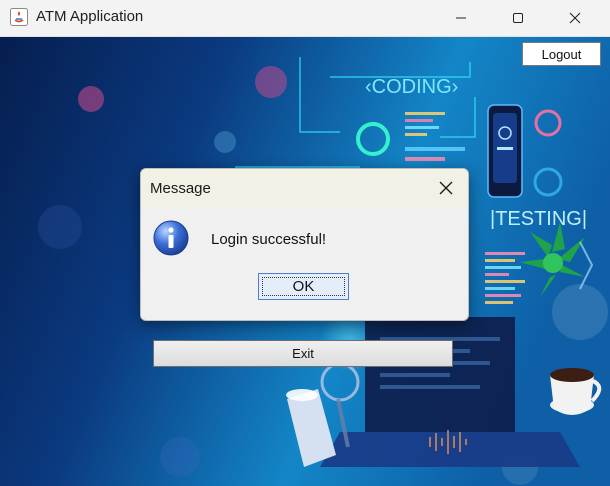 The height and width of the screenshot is (486, 610). I want to click on ok-button: OK, so click(303, 286).